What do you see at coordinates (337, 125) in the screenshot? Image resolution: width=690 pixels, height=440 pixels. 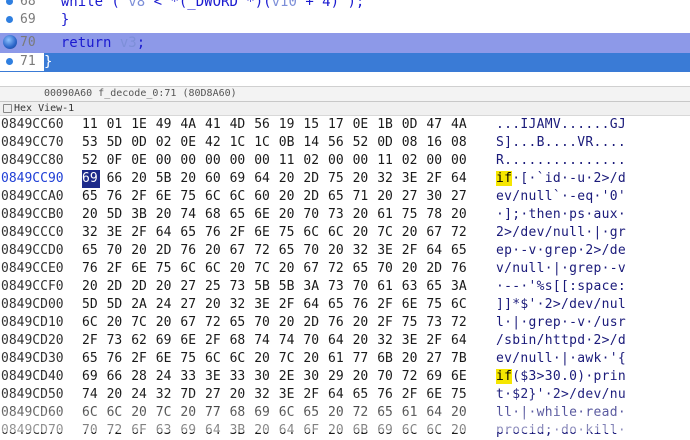 I see `hex-byte: 17` at bounding box center [337, 125].